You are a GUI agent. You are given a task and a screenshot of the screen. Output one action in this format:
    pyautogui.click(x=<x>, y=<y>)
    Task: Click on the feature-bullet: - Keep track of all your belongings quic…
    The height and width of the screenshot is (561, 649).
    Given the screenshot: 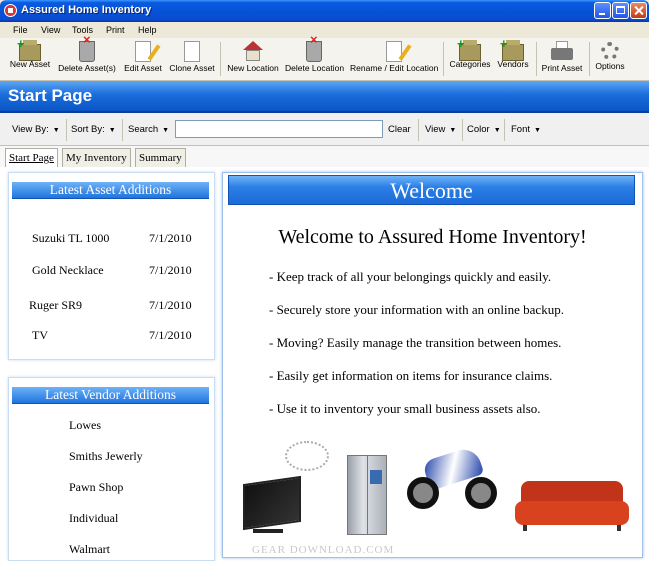 What is the action you would take?
    pyautogui.click(x=410, y=276)
    